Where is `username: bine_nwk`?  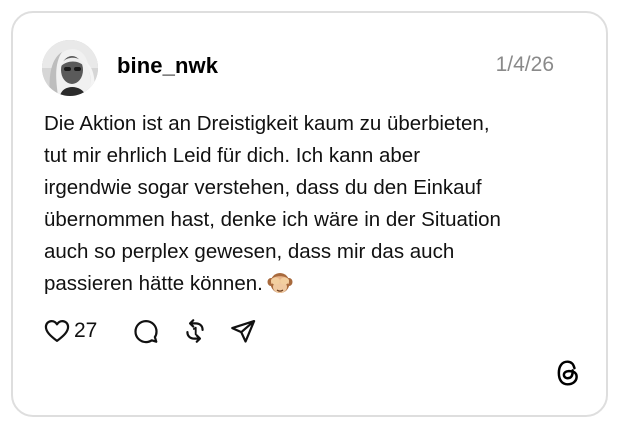
username: bine_nwk is located at coordinates (167, 66).